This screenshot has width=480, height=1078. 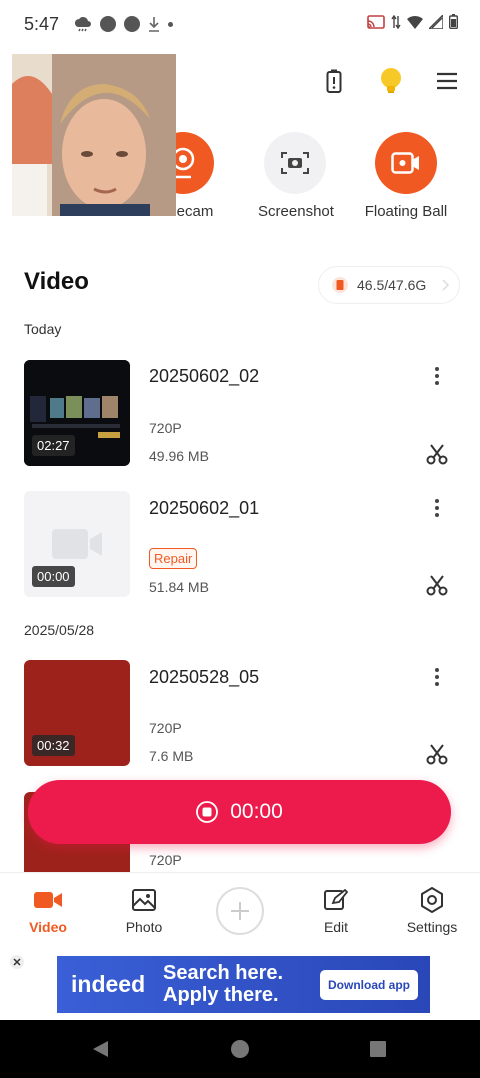 I want to click on nav-photo: Photo, so click(x=144, y=911).